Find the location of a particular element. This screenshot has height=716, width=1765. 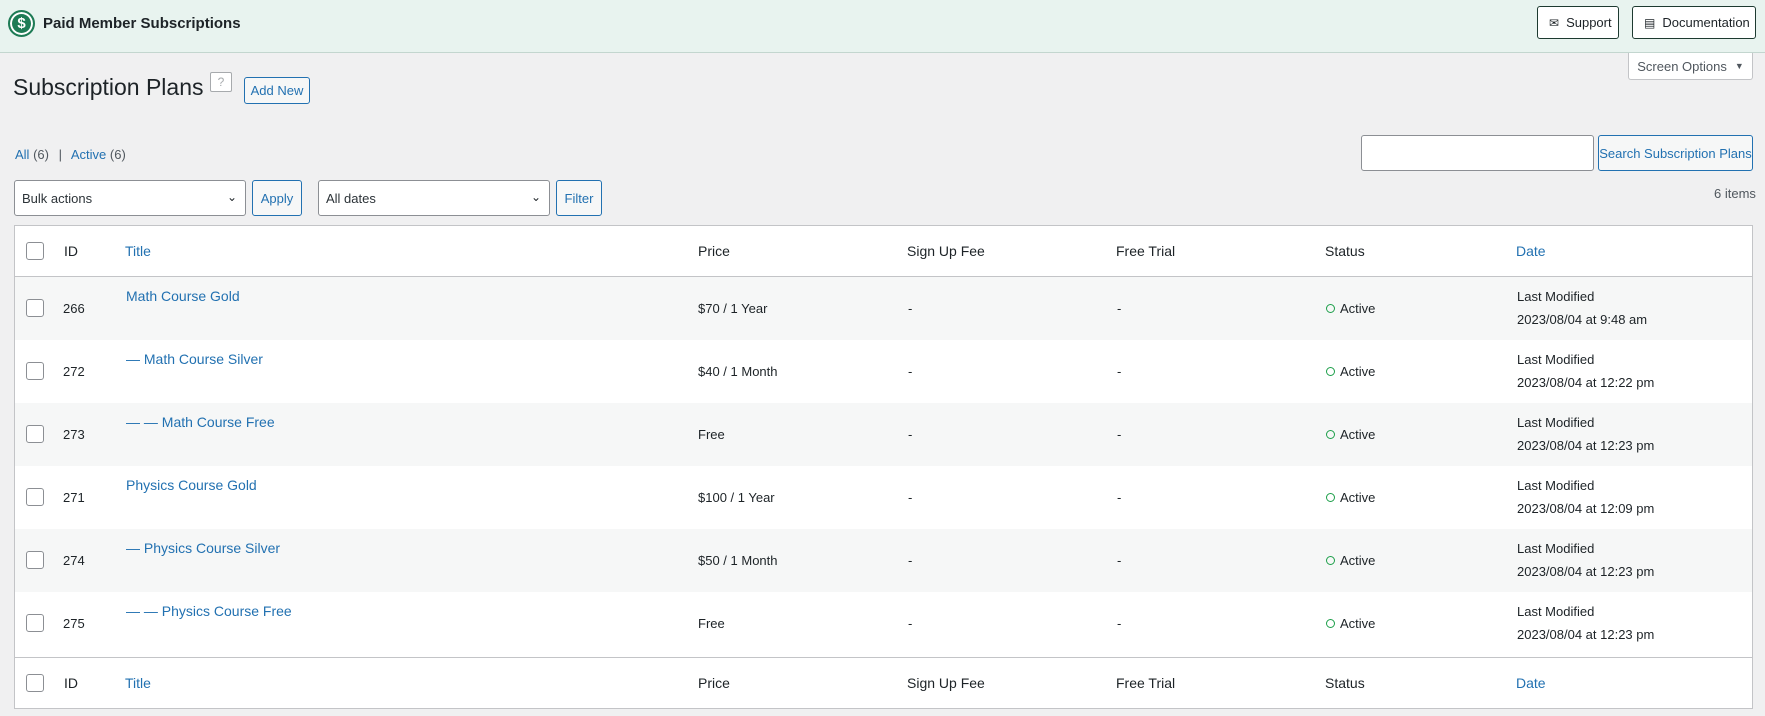

brand: $ Paid Member Subscriptions is located at coordinates (124, 23).